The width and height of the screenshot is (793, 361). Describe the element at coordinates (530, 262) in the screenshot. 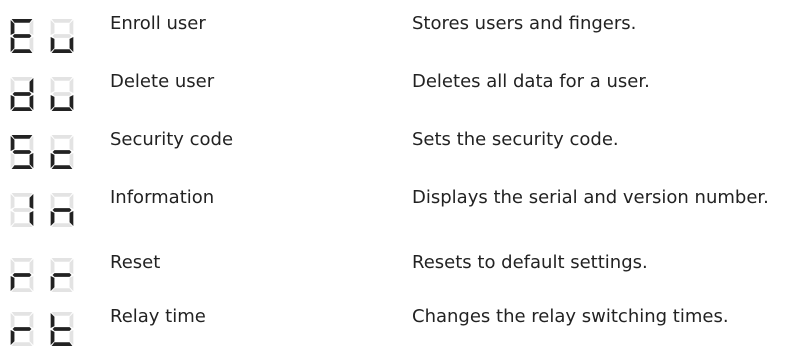

I see `menu-description: Resets to default settings.` at that location.